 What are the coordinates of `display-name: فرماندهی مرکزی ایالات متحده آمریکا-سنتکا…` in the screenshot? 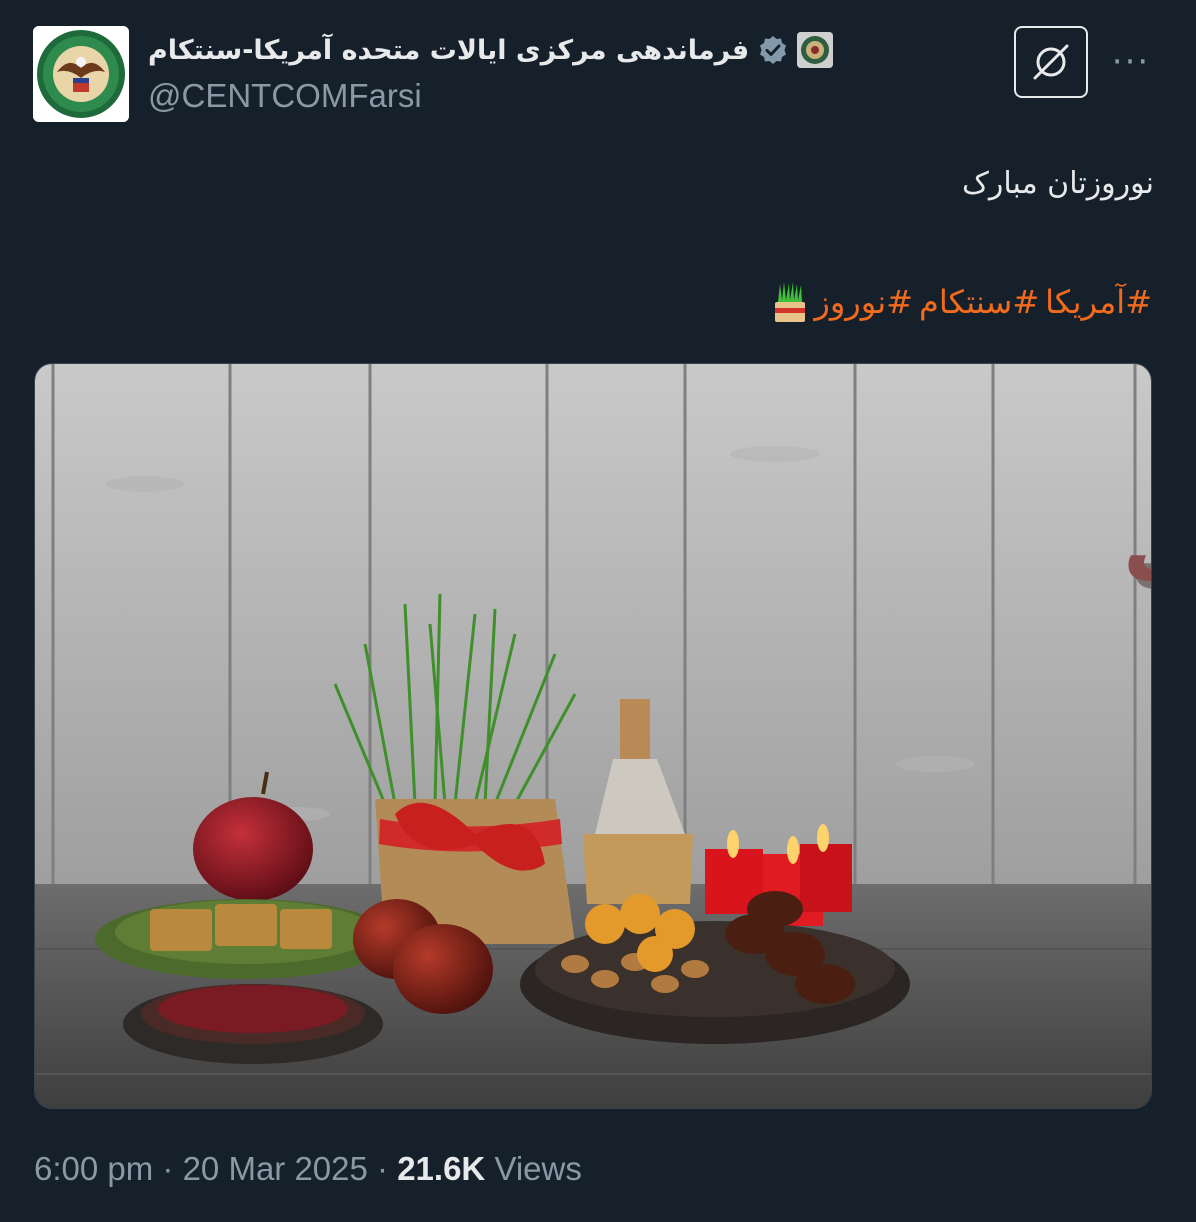 It's located at (448, 50).